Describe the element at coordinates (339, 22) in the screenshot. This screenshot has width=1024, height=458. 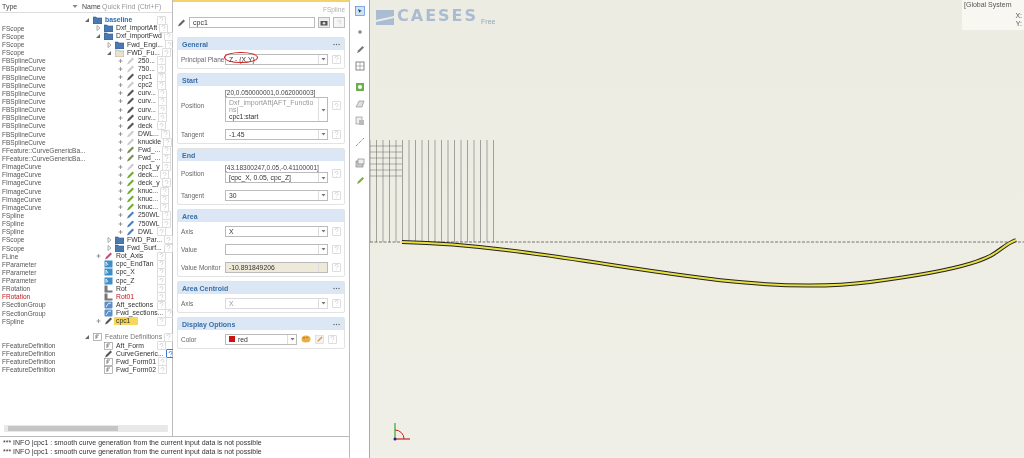
I see `help-icon` at that location.